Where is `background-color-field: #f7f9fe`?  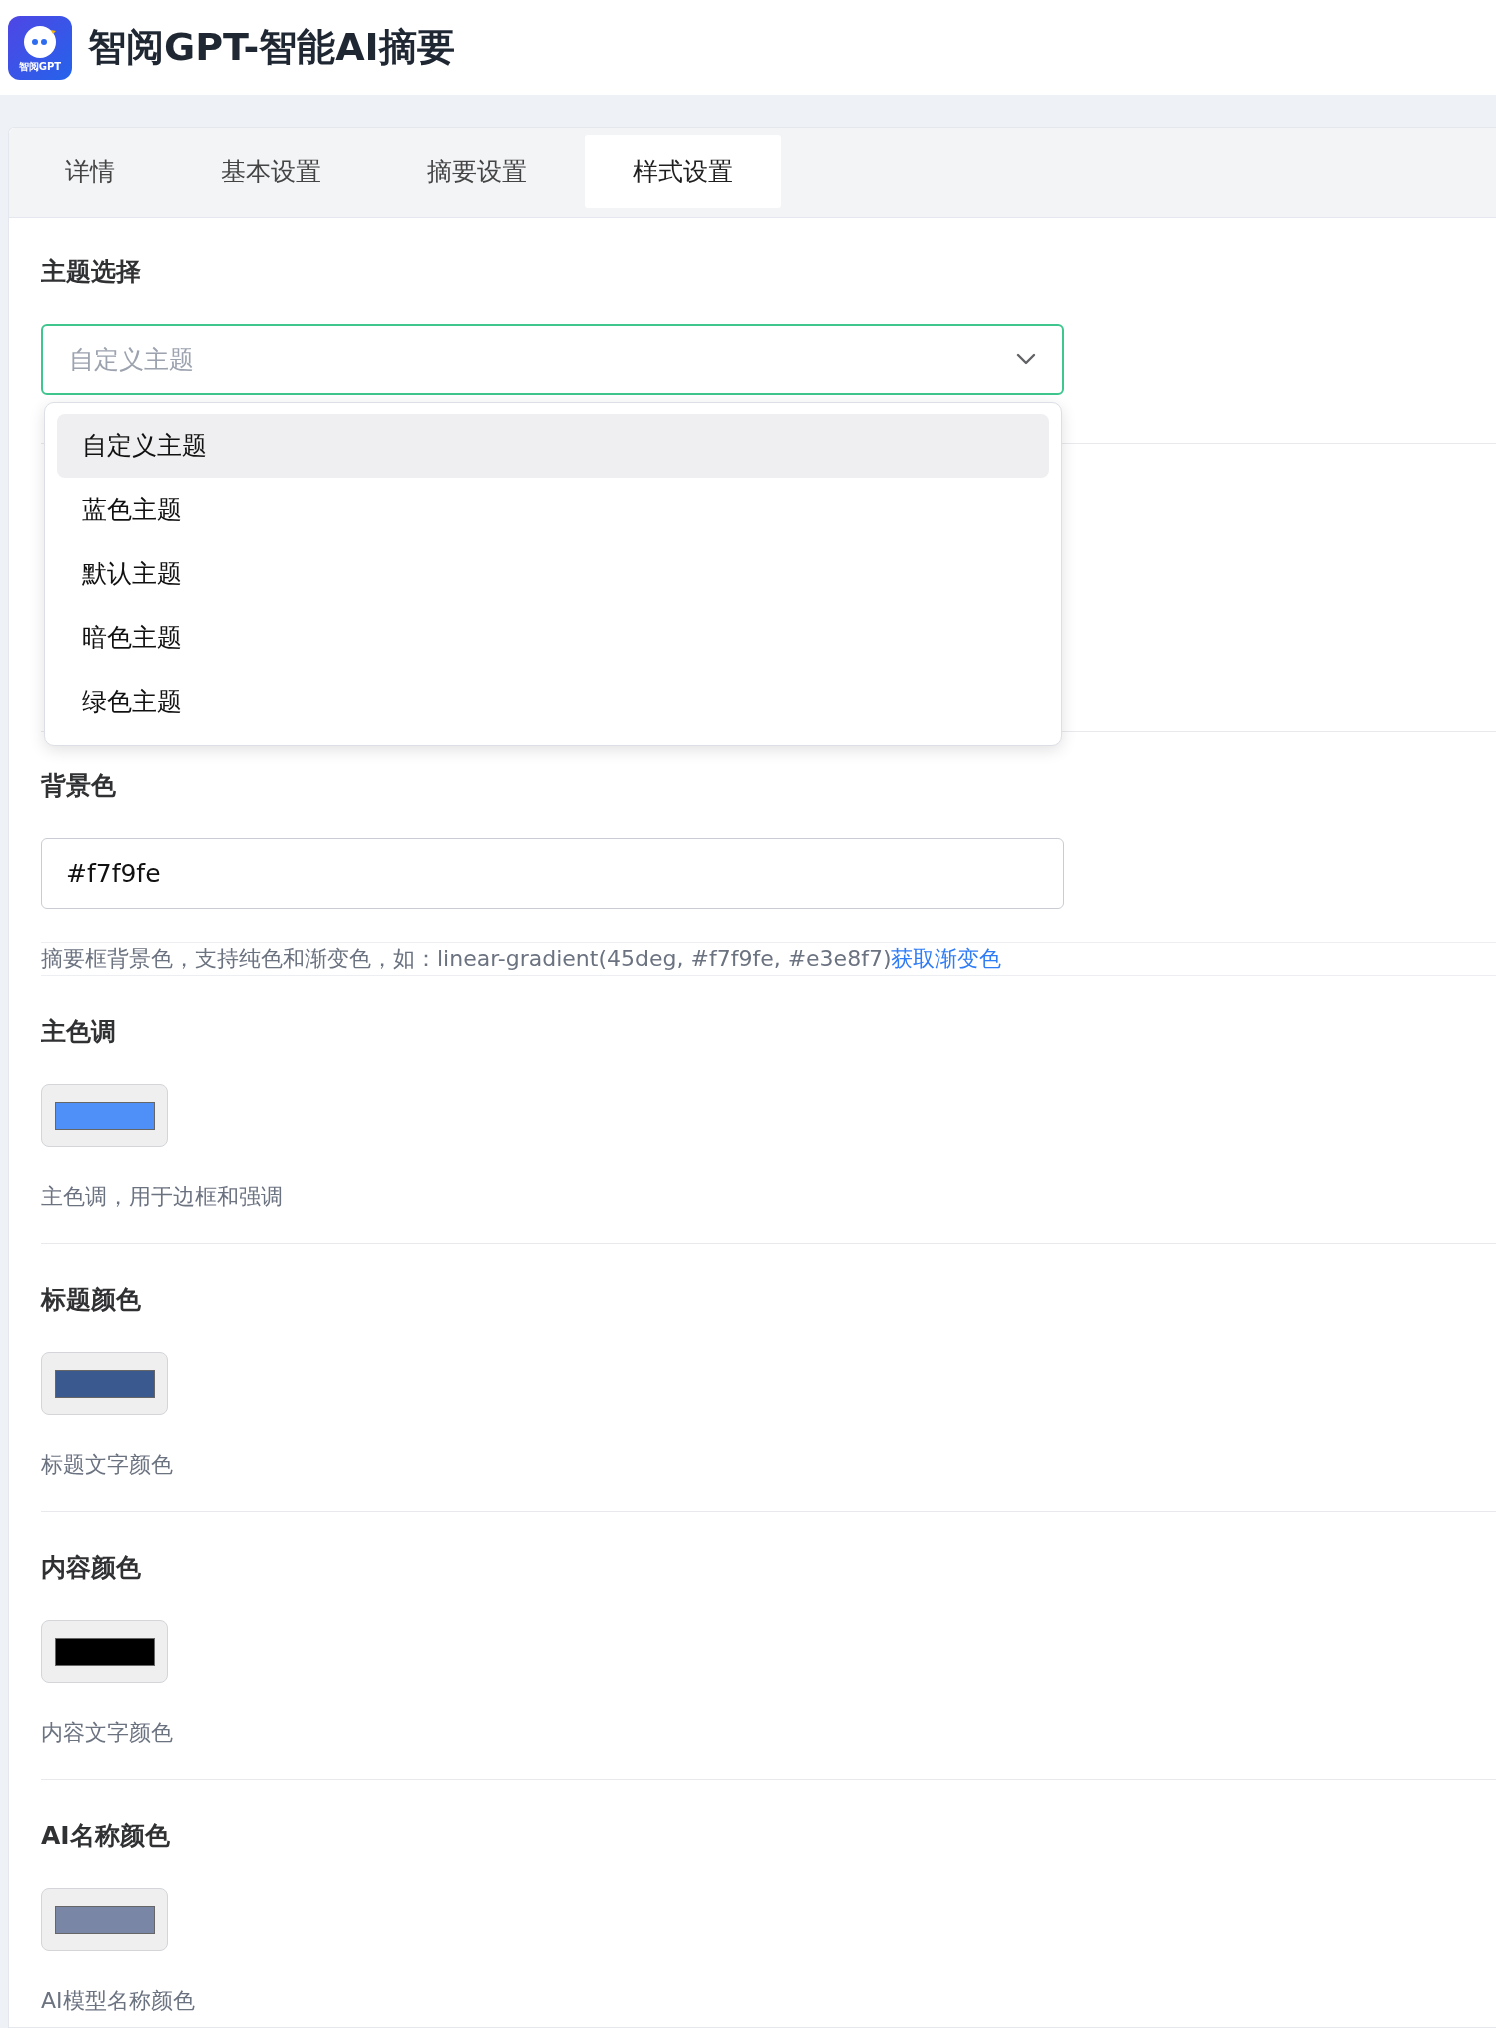 background-color-field: #f7f9fe is located at coordinates (552, 873).